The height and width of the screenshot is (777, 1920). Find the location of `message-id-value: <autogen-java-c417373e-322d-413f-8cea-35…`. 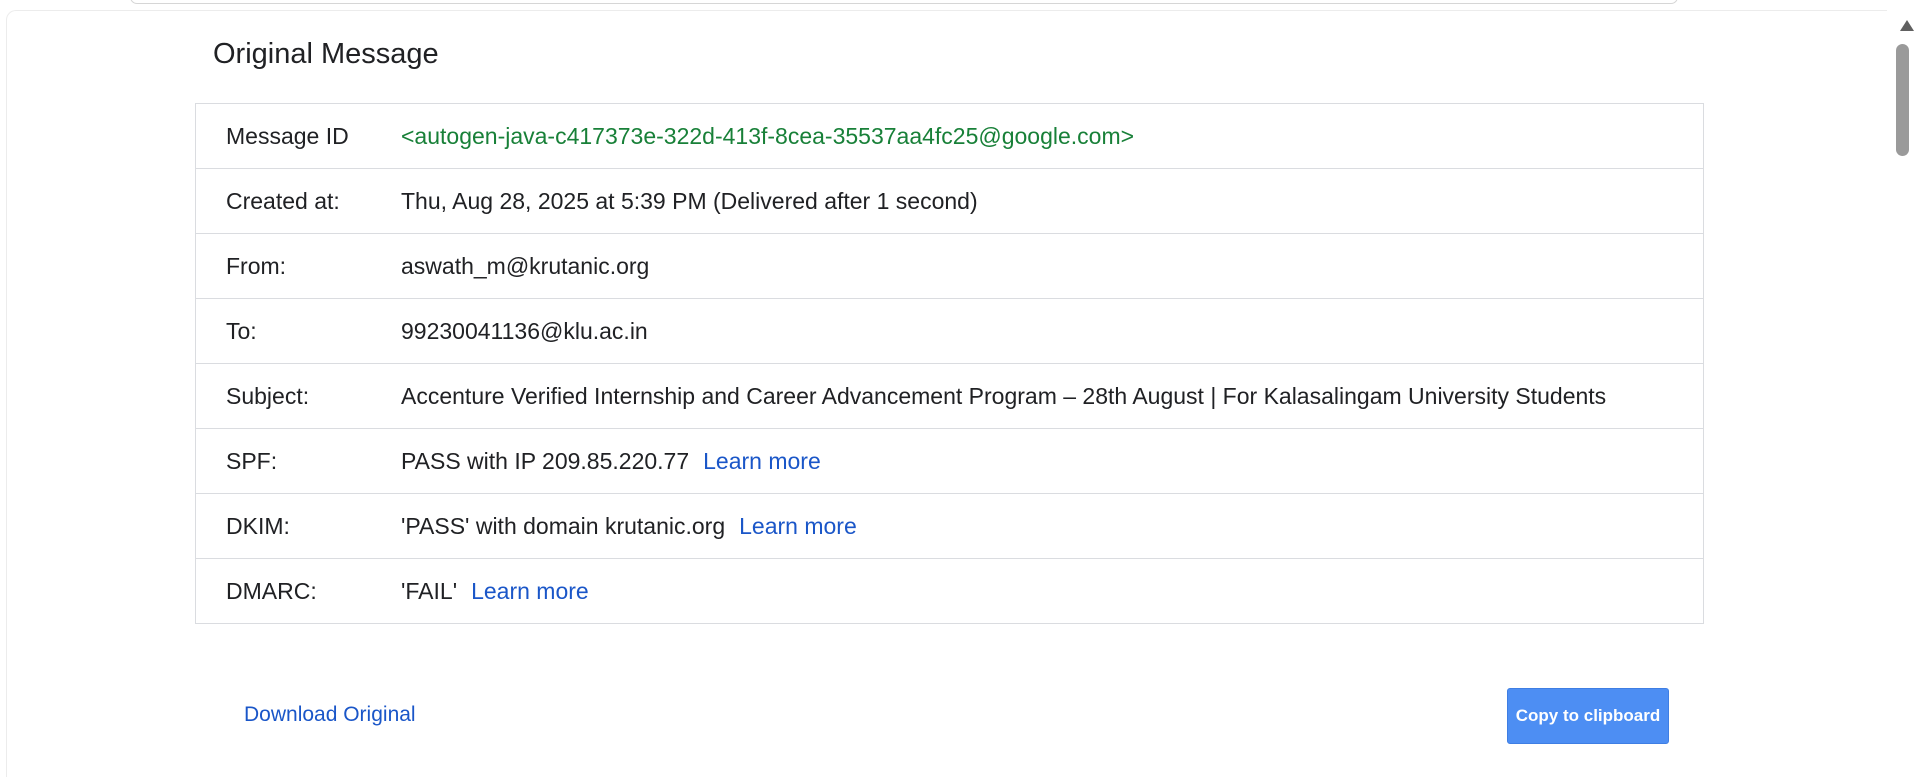

message-id-value: <autogen-java-c417373e-322d-413f-8cea-35… is located at coordinates (768, 135).